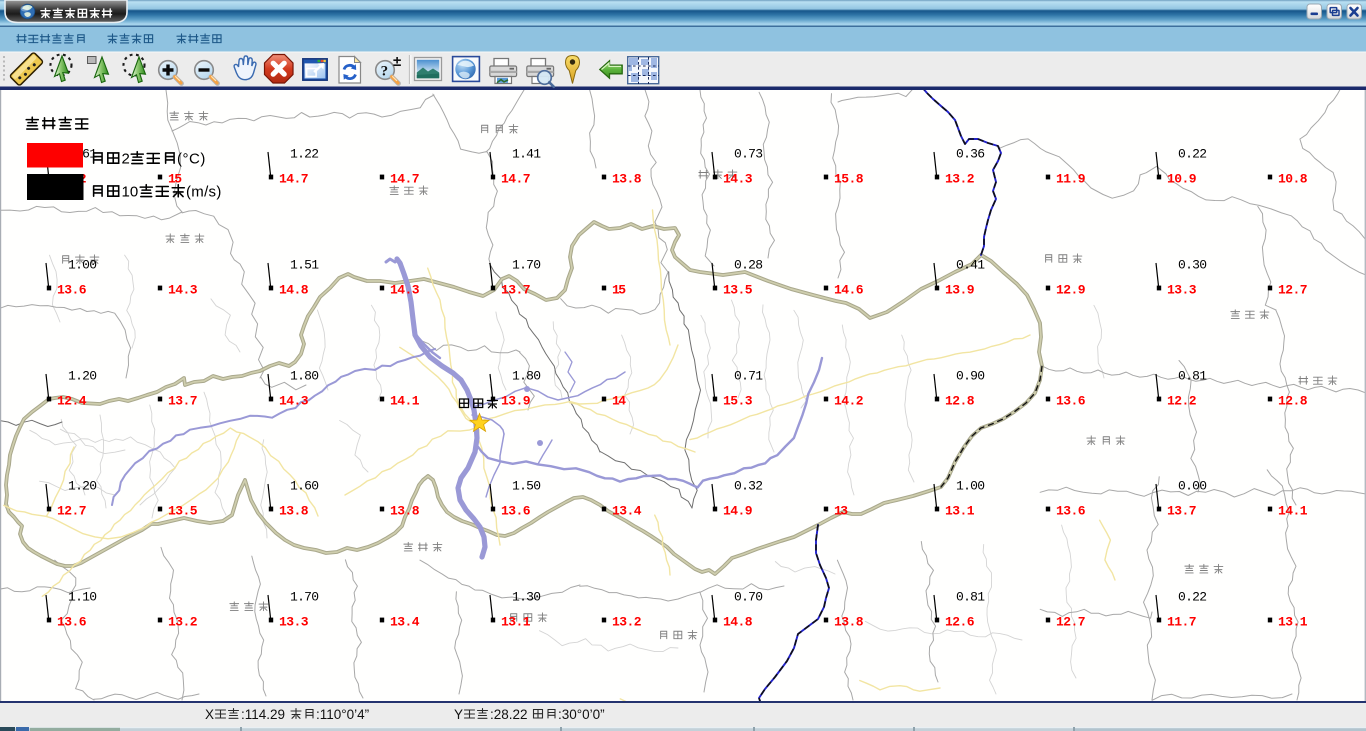 The image size is (1366, 731). What do you see at coordinates (960, 622) in the screenshot?
I see `svg-text: 12.6` at bounding box center [960, 622].